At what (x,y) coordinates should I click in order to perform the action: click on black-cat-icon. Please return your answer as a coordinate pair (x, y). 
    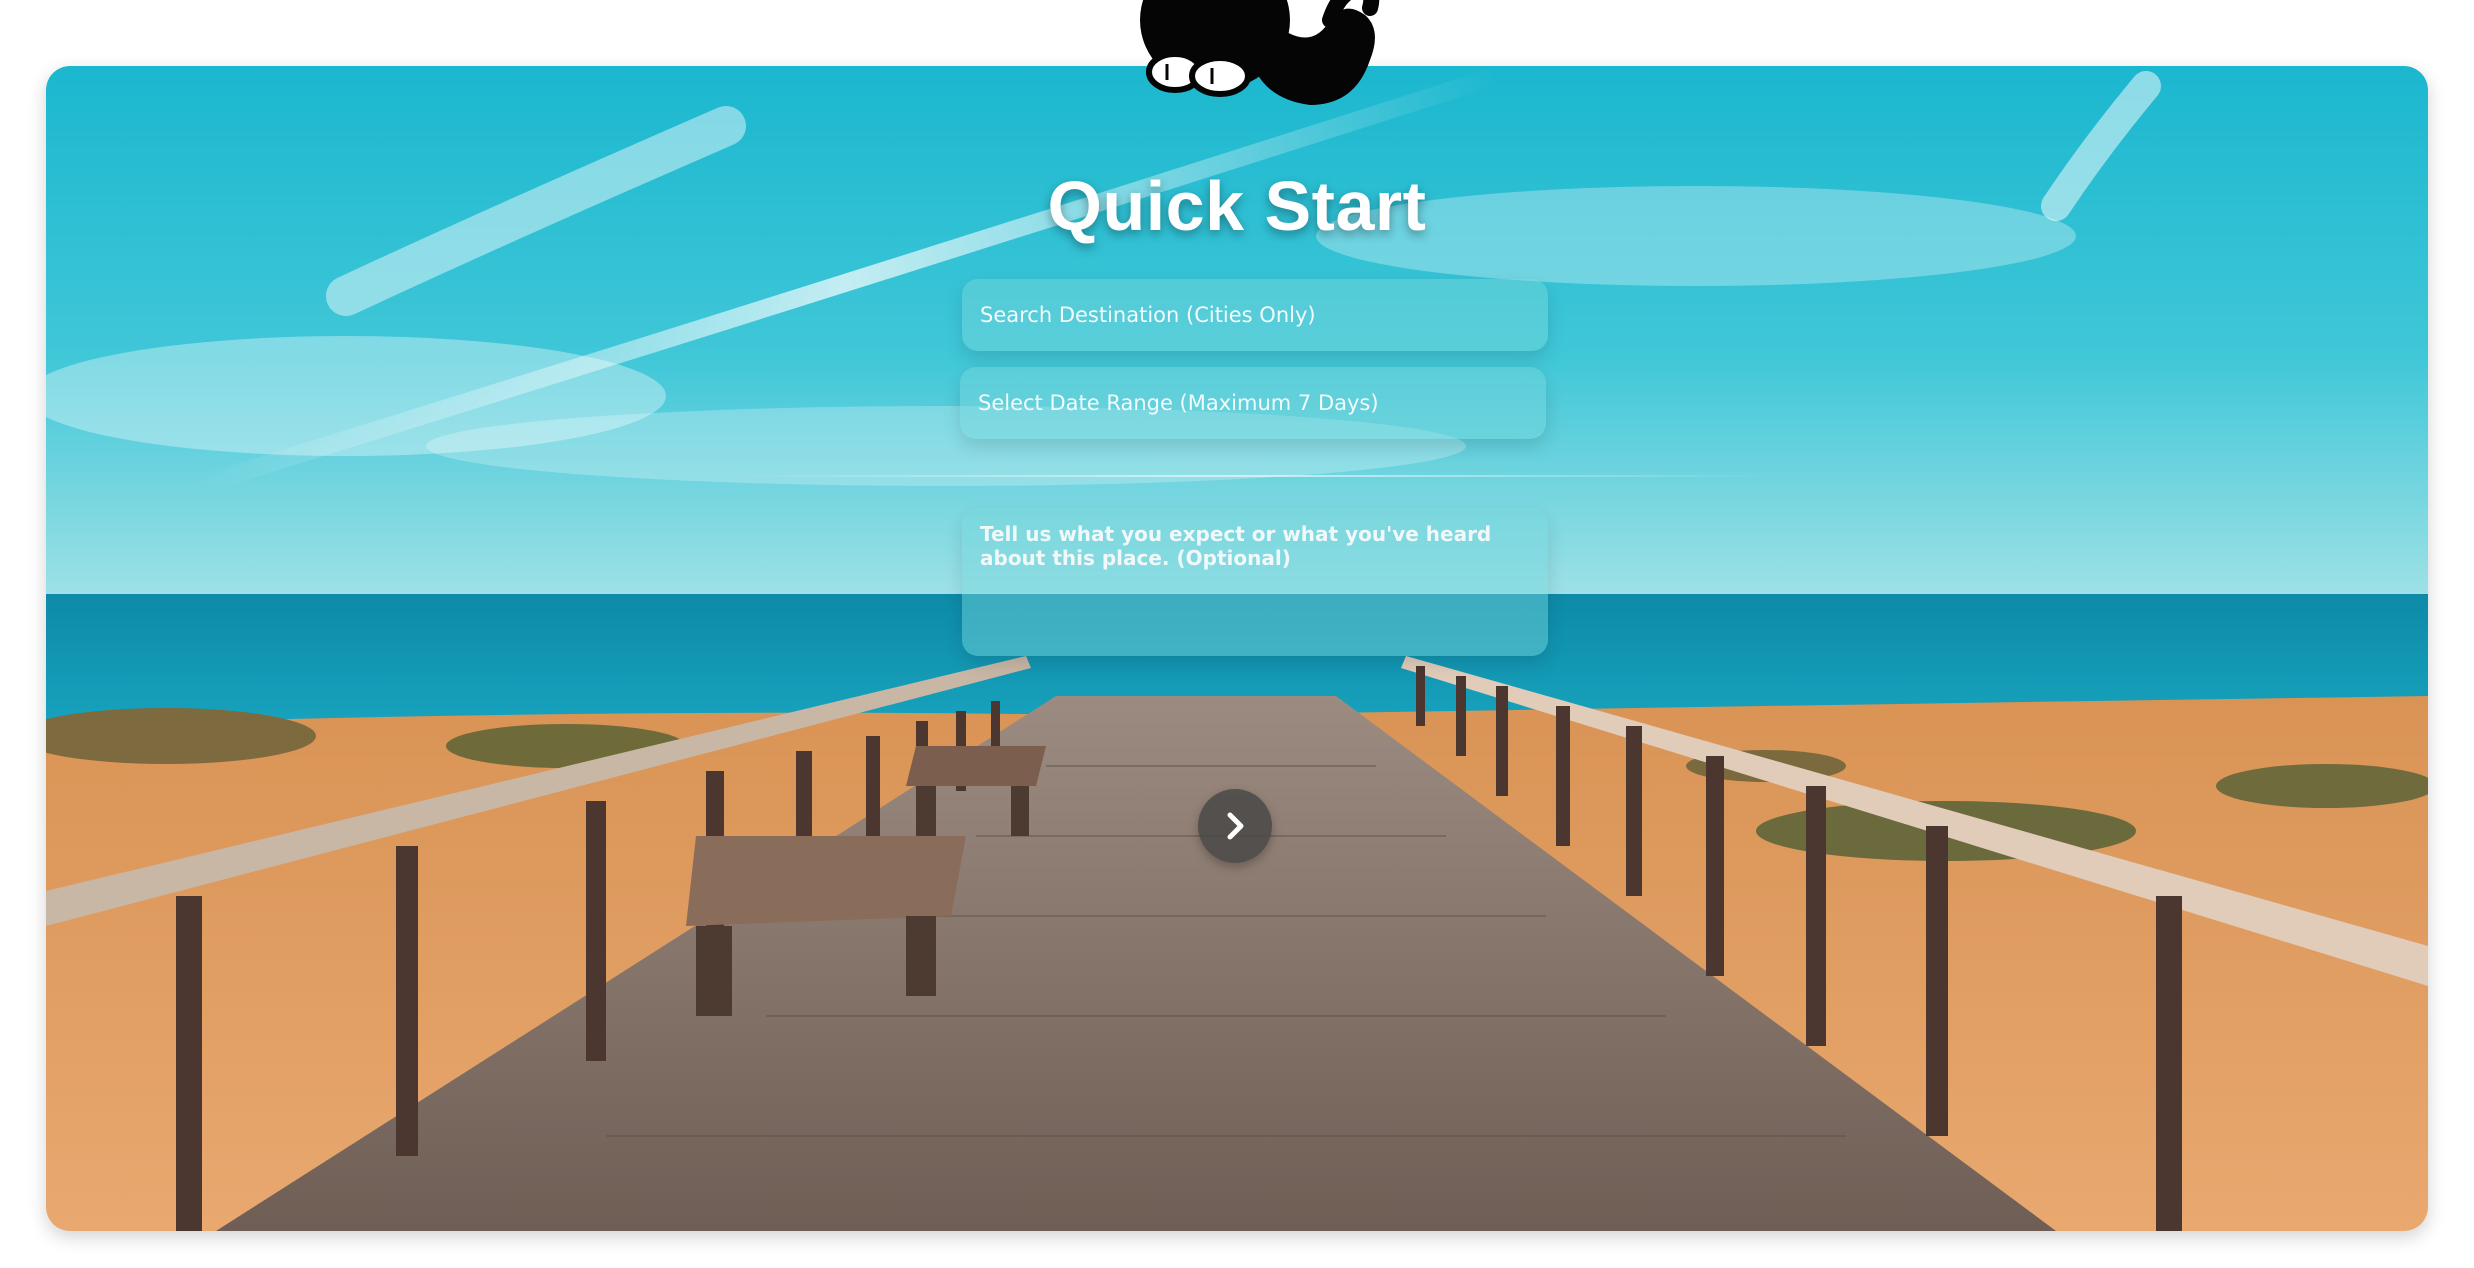
    Looking at the image, I should click on (1260, 52).